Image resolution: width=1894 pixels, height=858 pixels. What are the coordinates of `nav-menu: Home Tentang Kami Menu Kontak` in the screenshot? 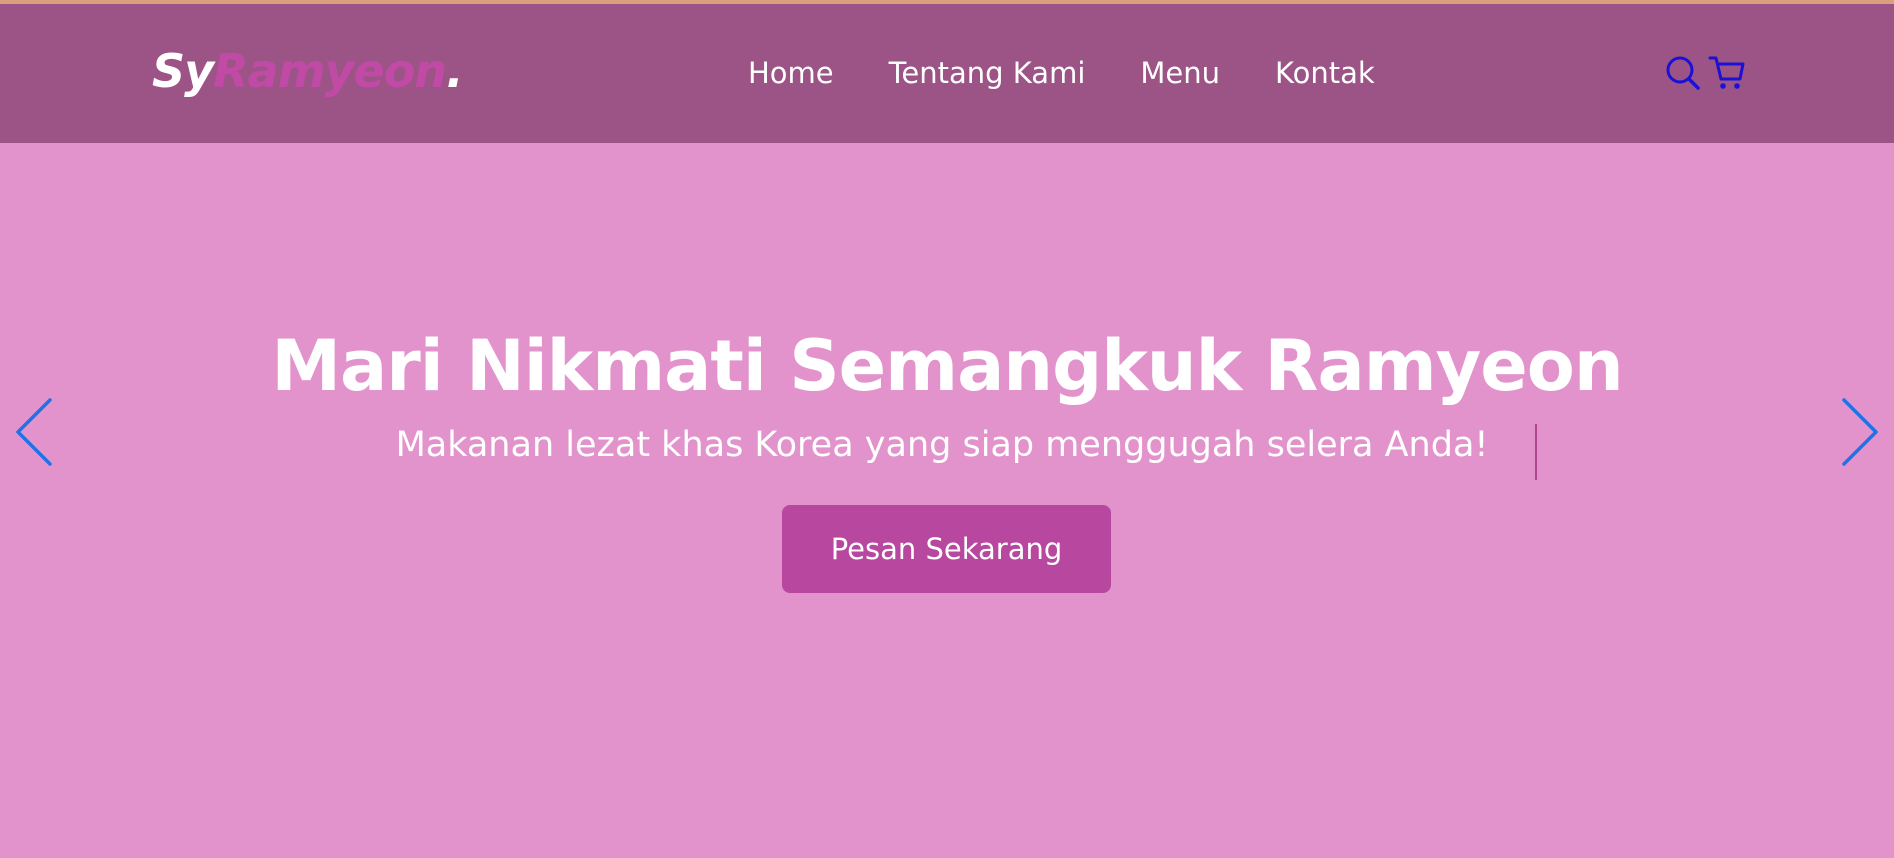 It's located at (1061, 73).